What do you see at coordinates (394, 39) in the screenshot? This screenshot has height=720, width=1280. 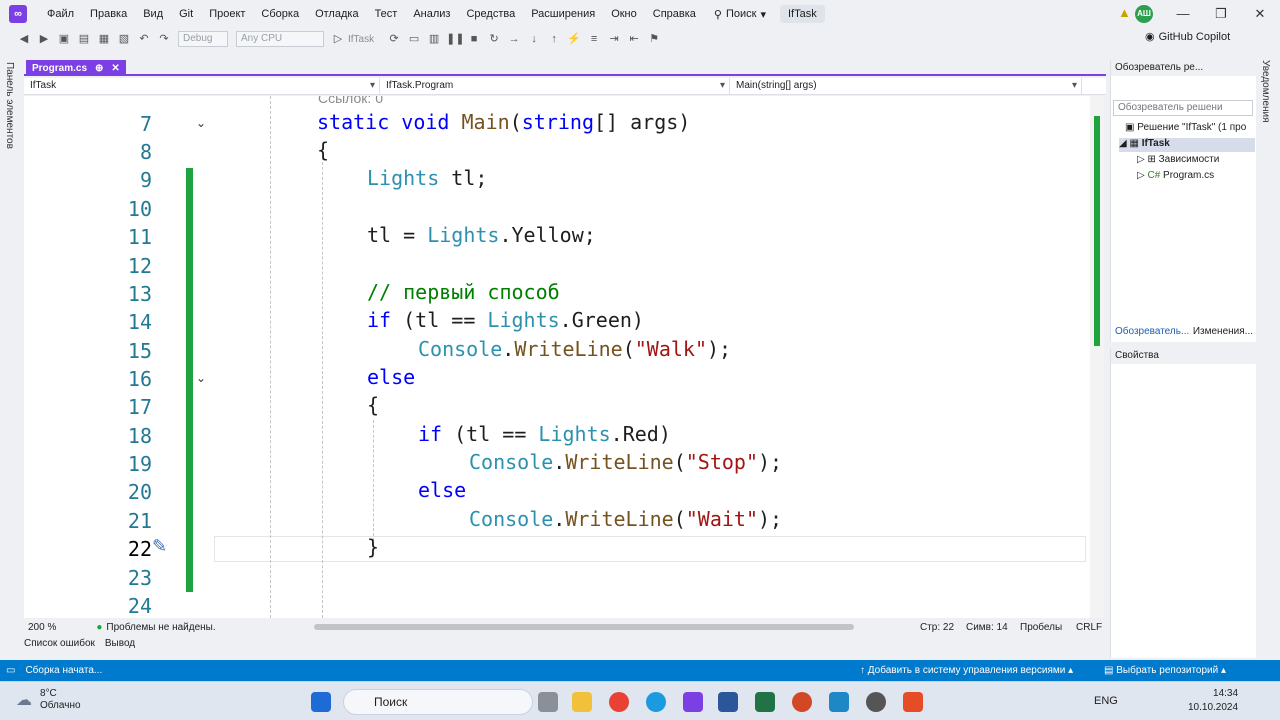 I see `attach-icon: ⟳` at bounding box center [394, 39].